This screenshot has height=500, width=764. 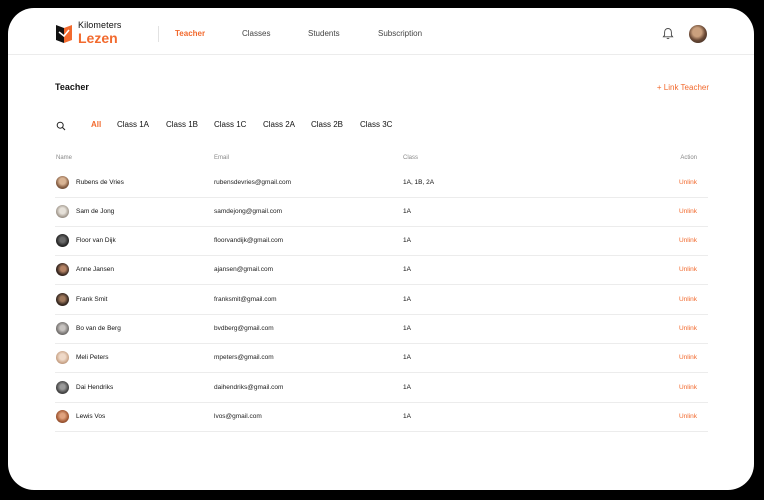 I want to click on brand-name-bottom: Lezen, so click(x=98, y=38).